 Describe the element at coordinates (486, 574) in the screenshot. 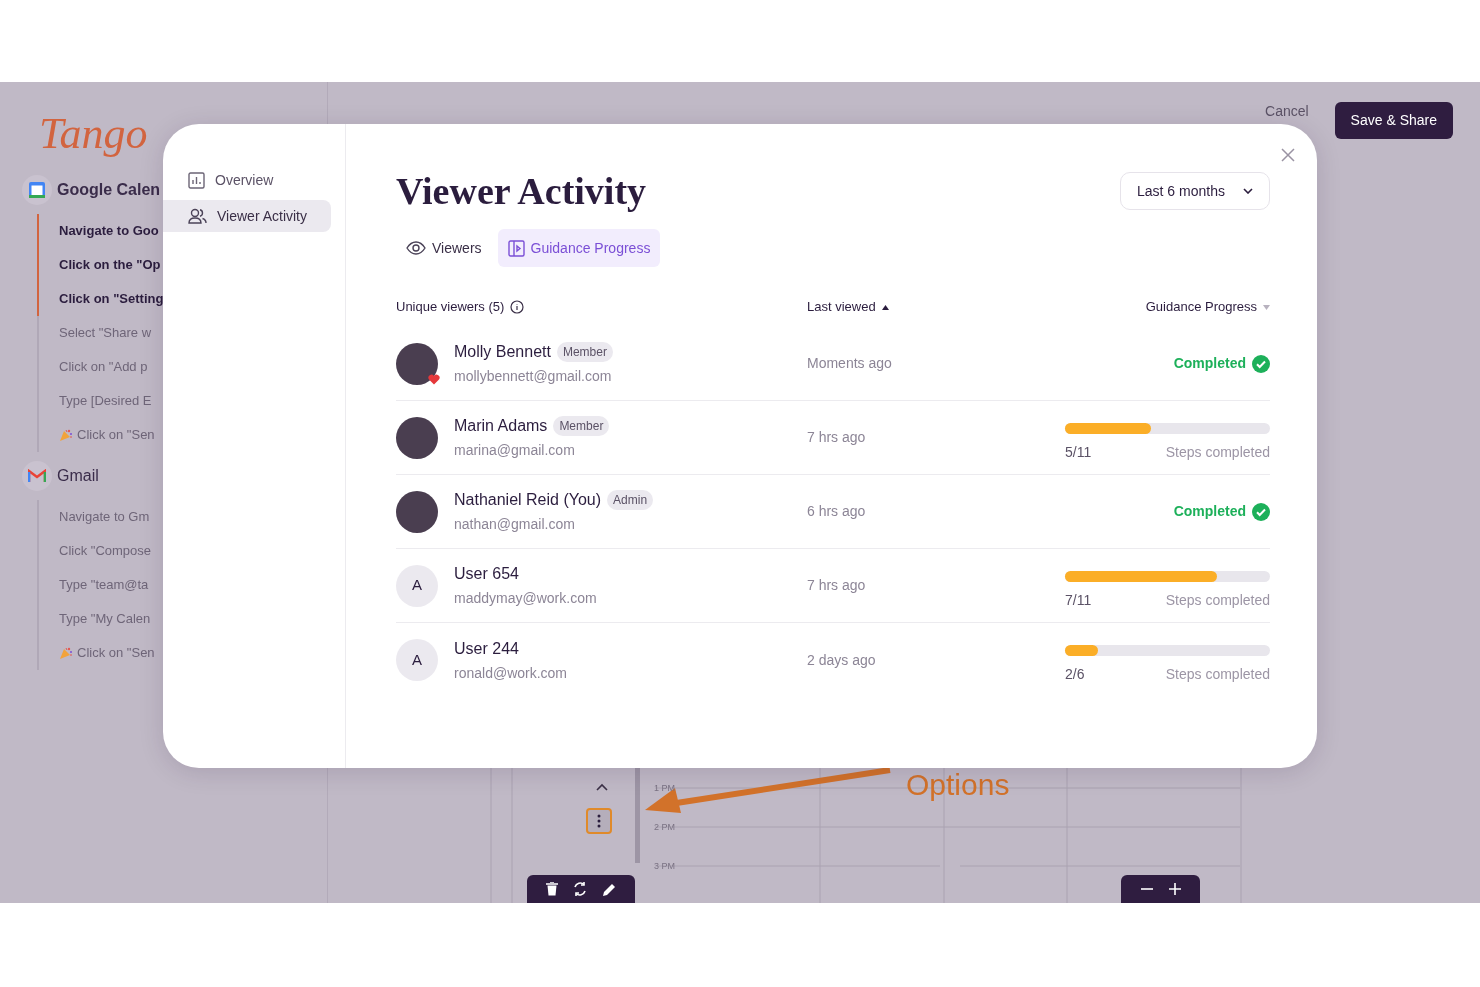

I see `viewer-name: User 654` at that location.